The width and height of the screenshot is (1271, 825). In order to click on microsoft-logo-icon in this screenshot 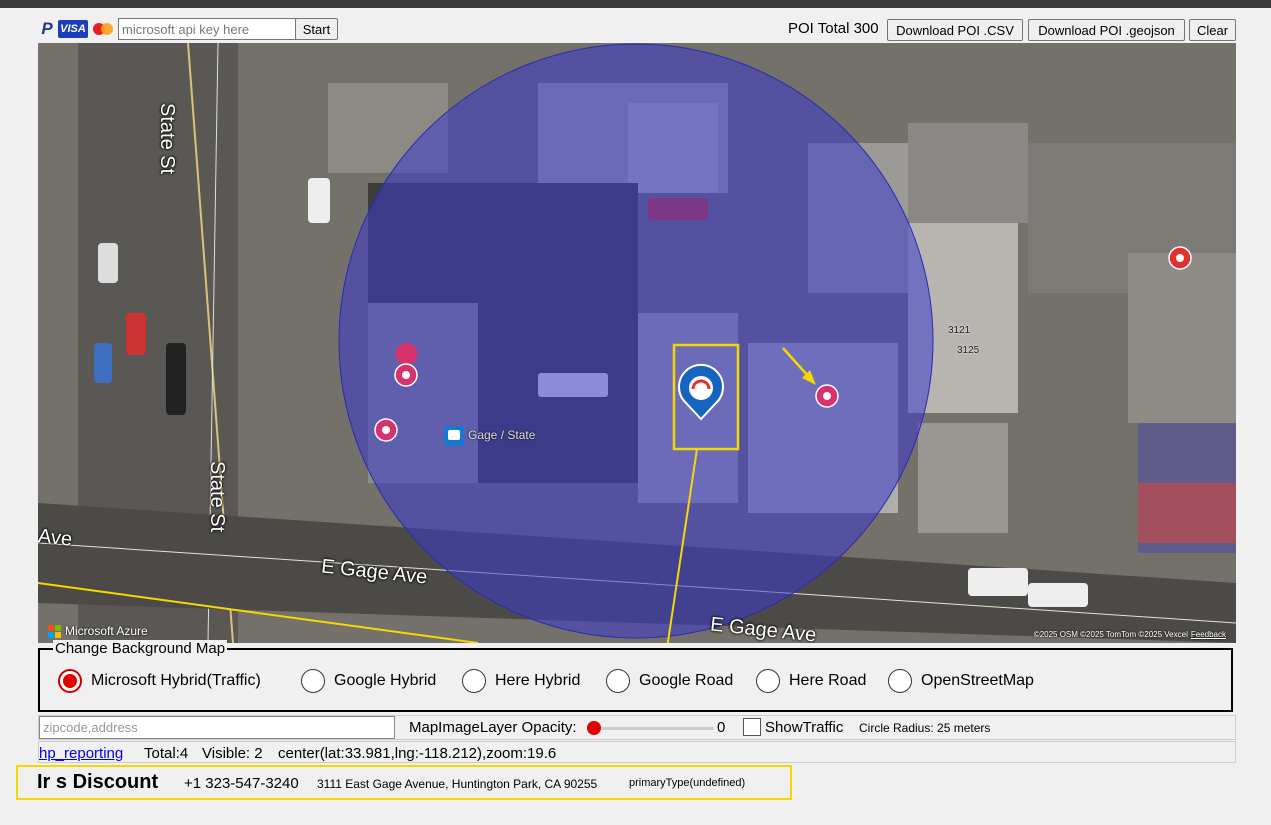, I will do `click(54, 631)`.